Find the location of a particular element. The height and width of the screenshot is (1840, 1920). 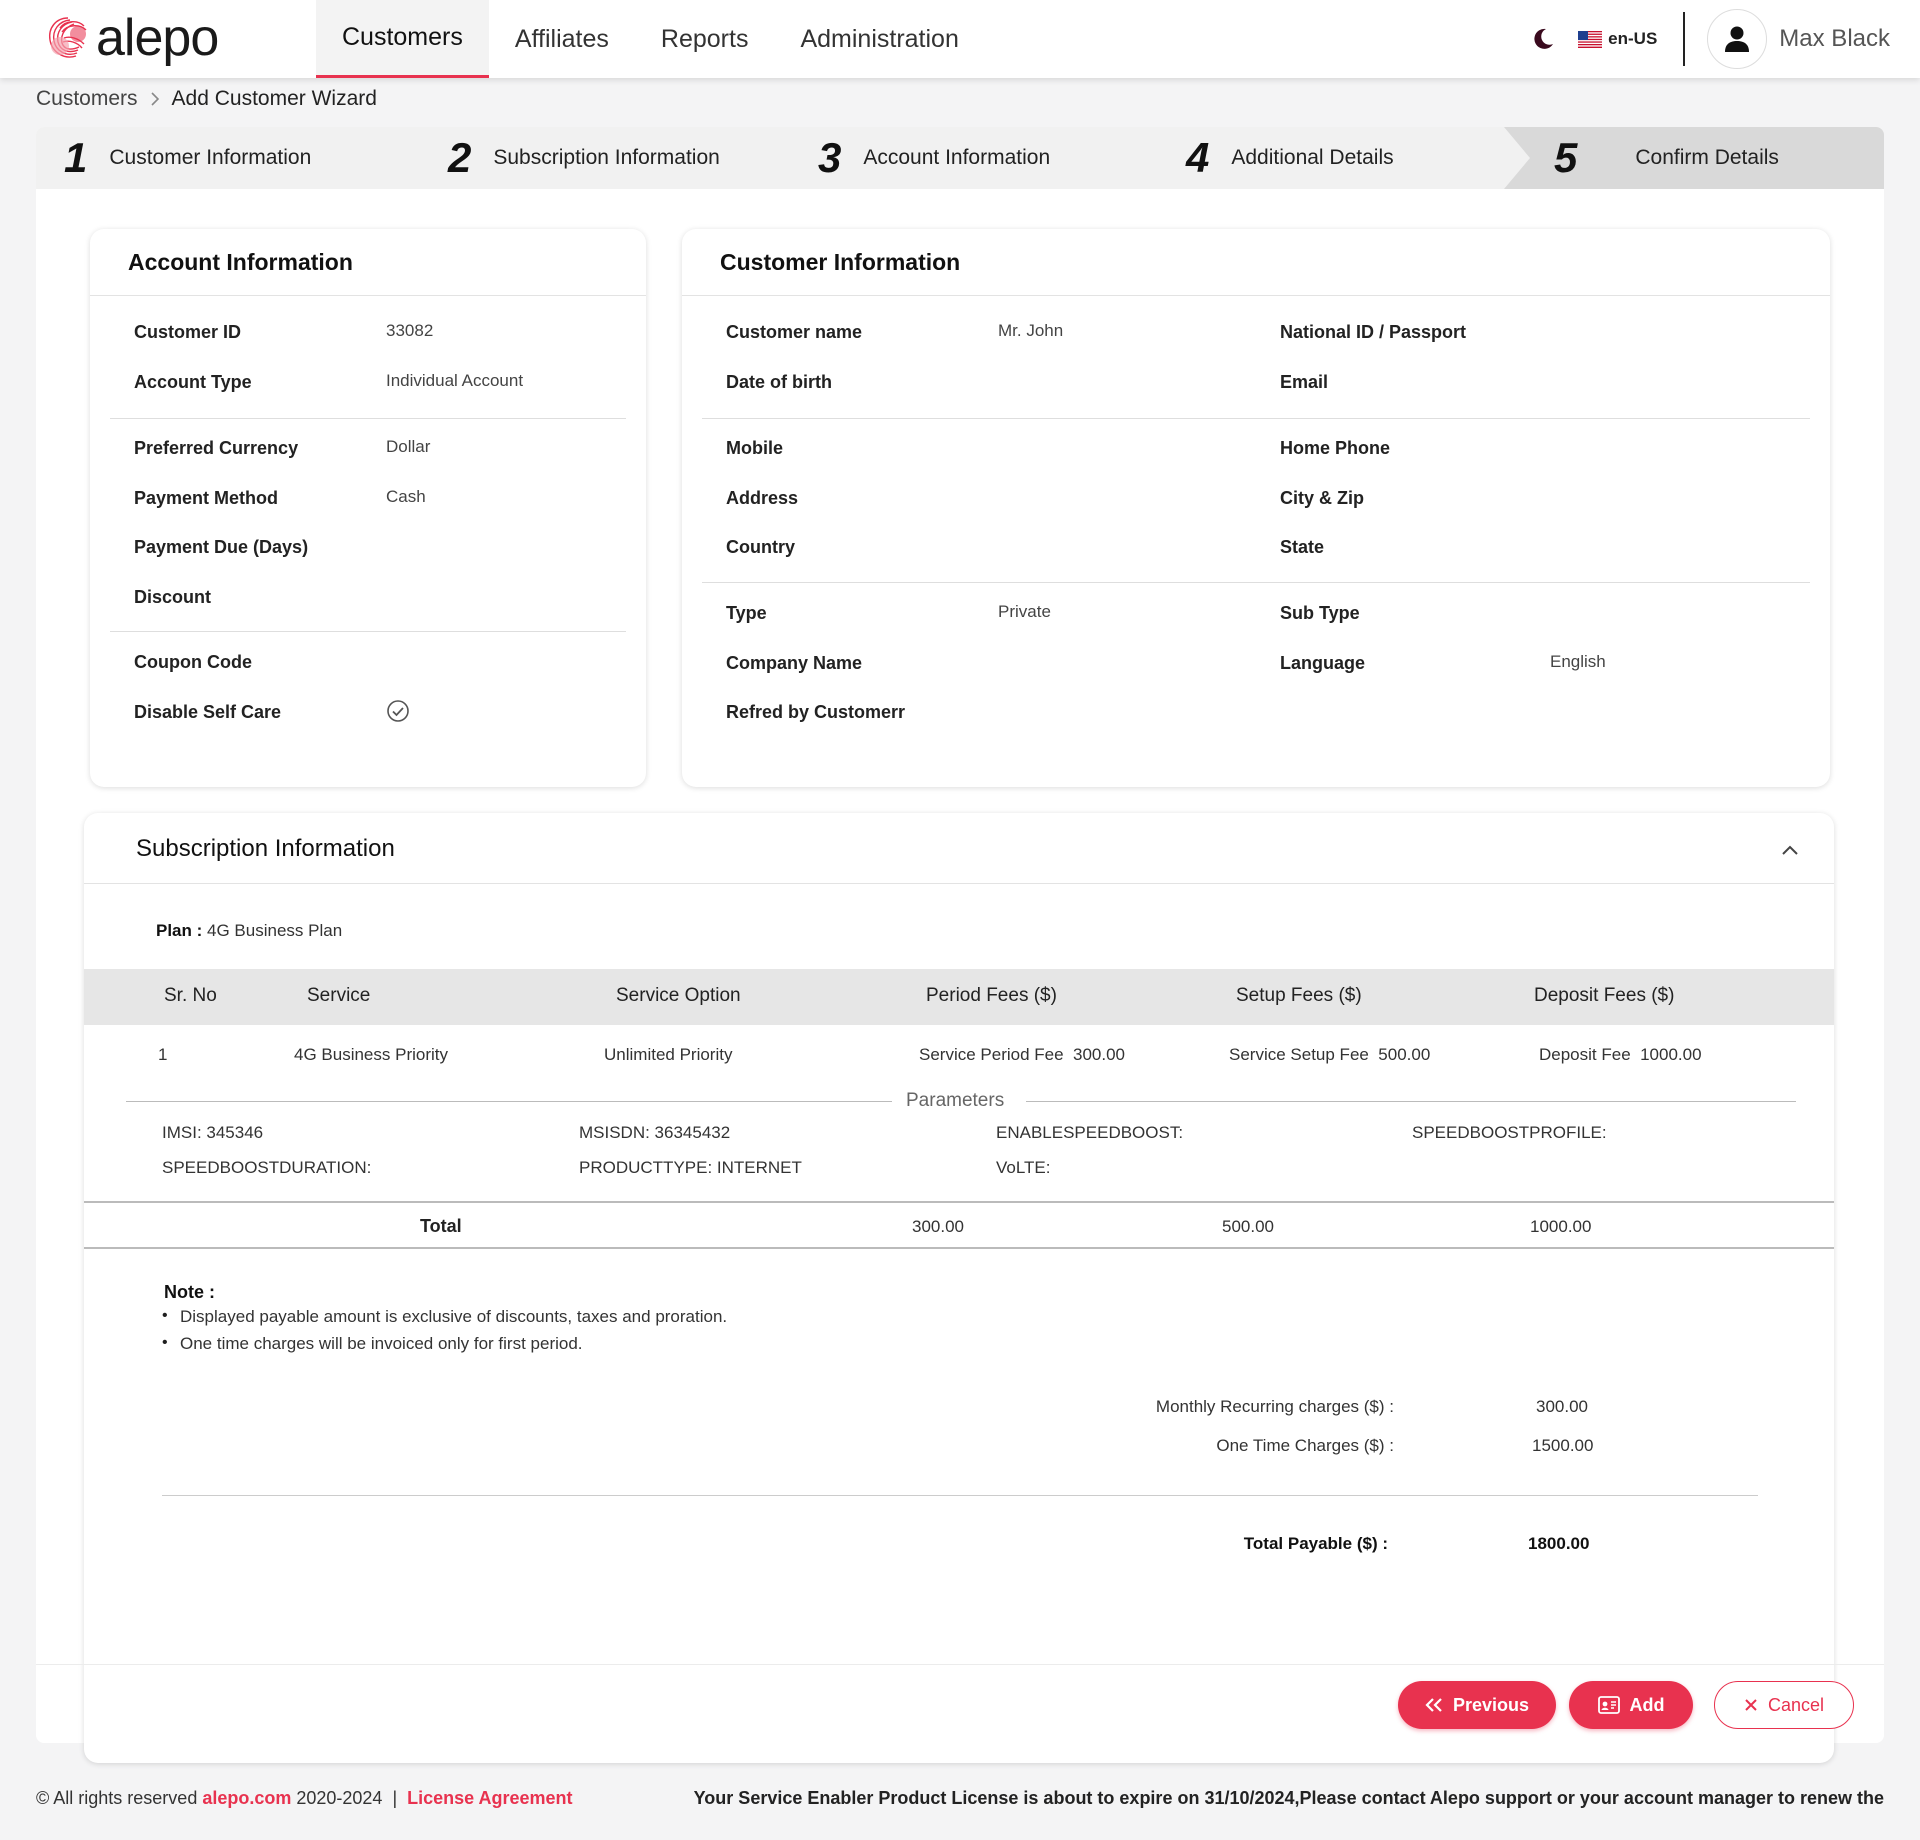

step-3: 3 Account Information is located at coordinates (934, 158).